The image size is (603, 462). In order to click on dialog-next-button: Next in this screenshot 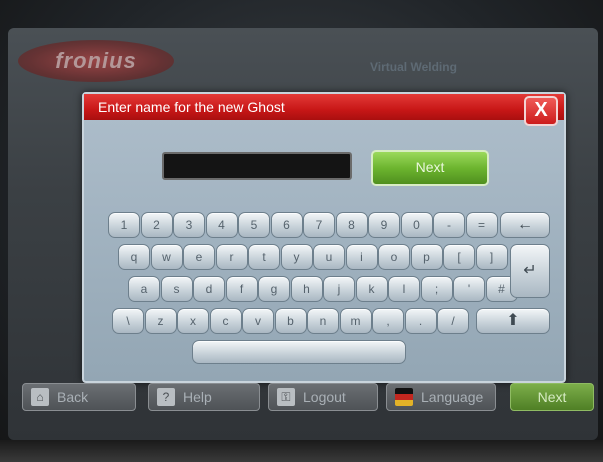, I will do `click(430, 168)`.